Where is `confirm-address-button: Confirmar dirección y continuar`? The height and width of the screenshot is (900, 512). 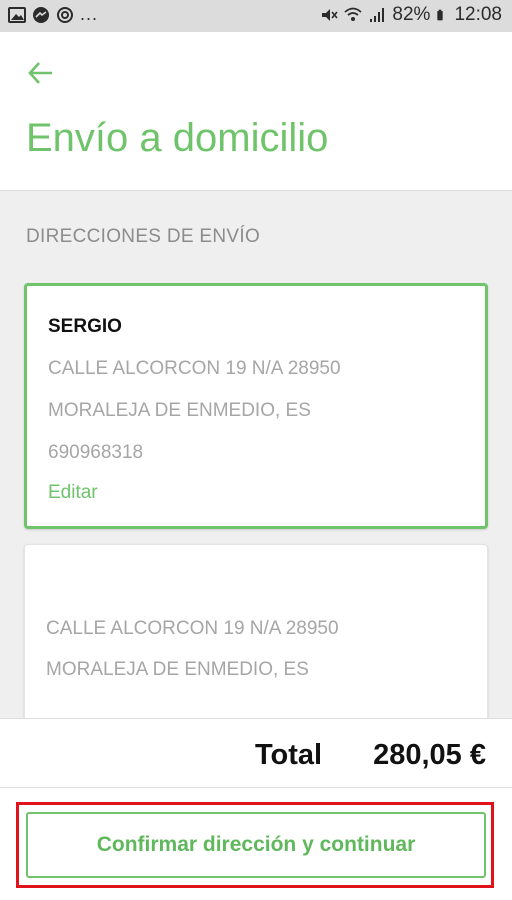 confirm-address-button: Confirmar dirección y continuar is located at coordinates (256, 845).